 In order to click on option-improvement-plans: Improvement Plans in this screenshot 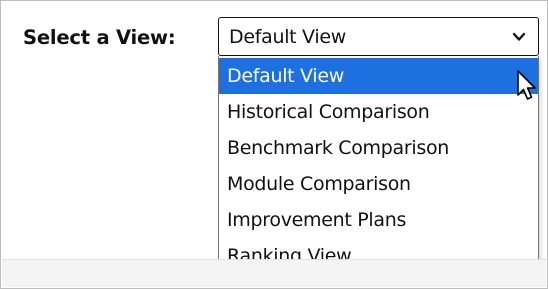, I will do `click(378, 220)`.